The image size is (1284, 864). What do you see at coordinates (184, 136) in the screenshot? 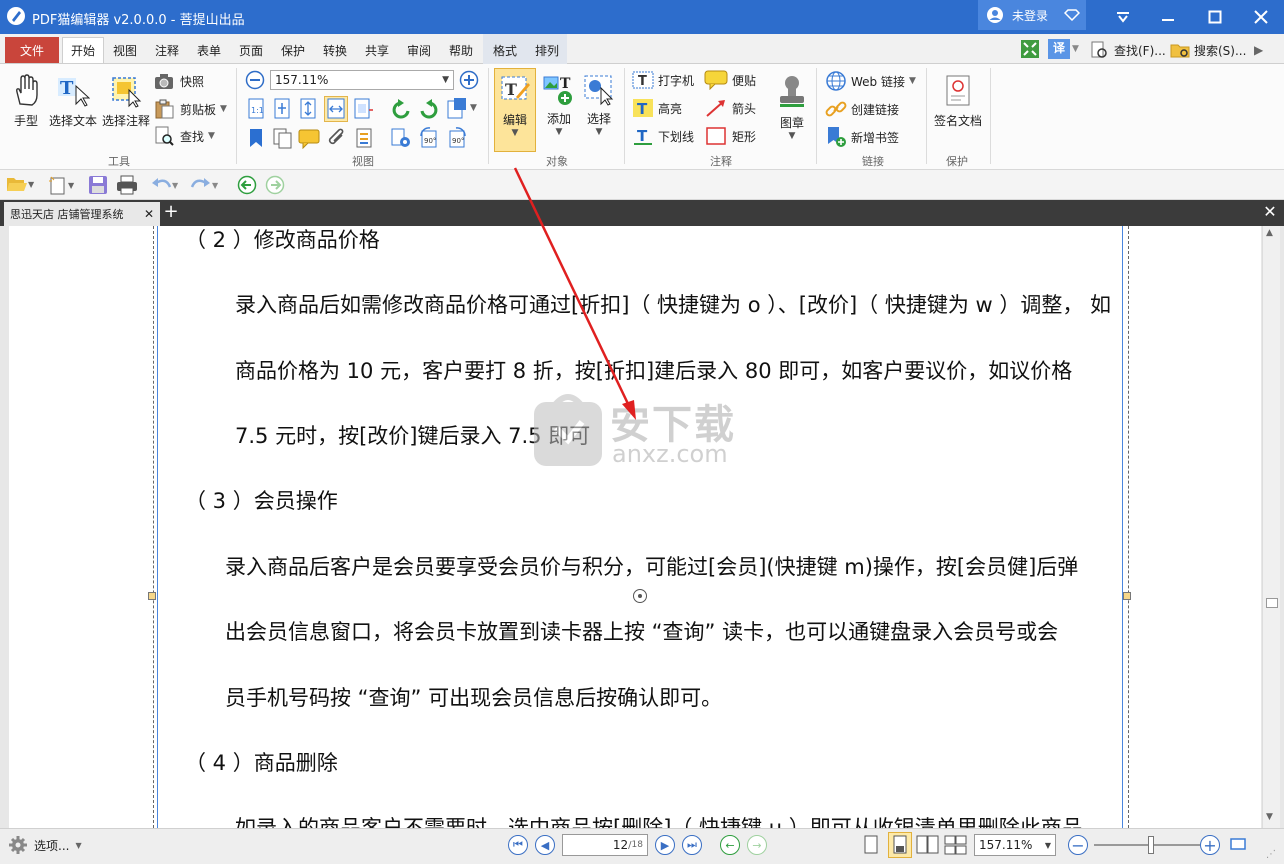
I see `find-tool-button: 查找 ▼` at bounding box center [184, 136].